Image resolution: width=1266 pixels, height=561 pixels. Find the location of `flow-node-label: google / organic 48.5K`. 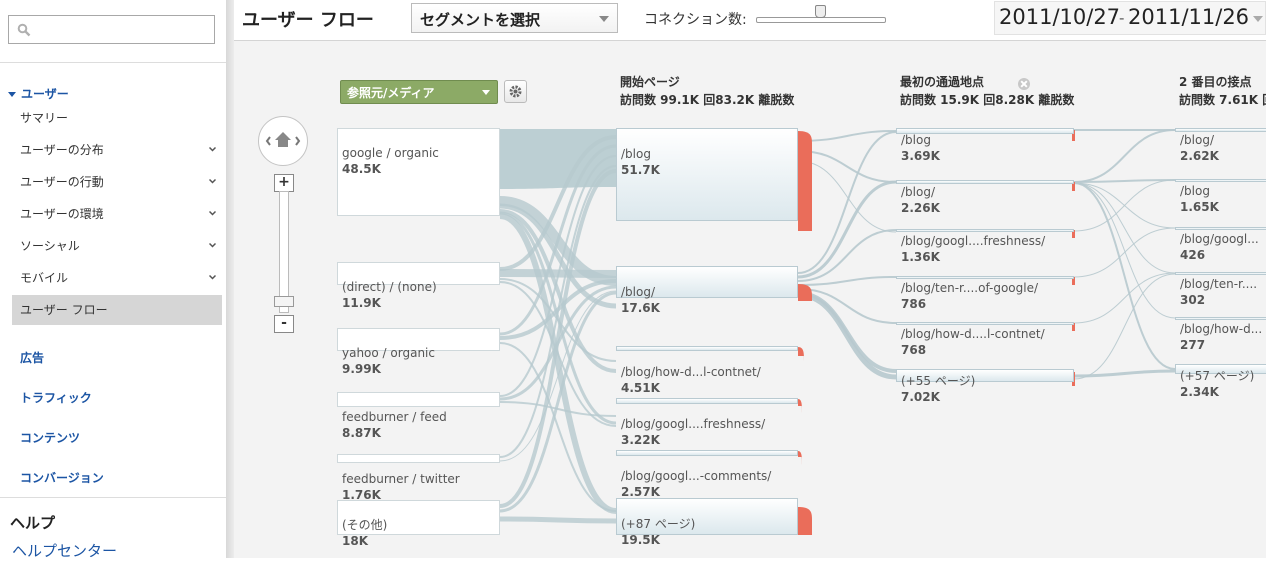

flow-node-label: google / organic 48.5K is located at coordinates (390, 161).